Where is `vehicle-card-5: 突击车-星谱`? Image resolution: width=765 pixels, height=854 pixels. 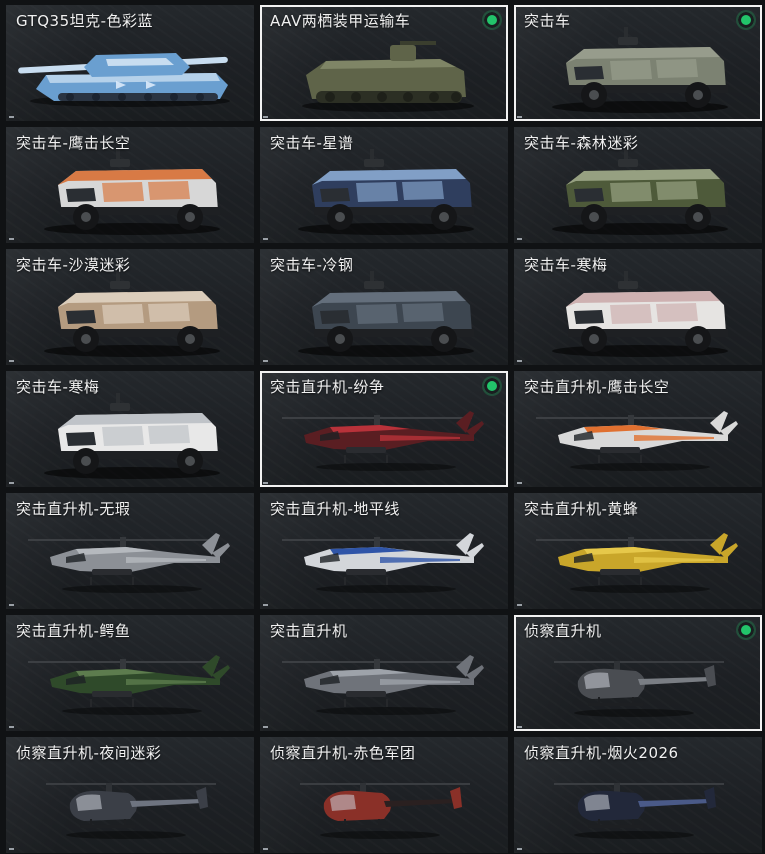
vehicle-card-5: 突击车-星谱 is located at coordinates (384, 185).